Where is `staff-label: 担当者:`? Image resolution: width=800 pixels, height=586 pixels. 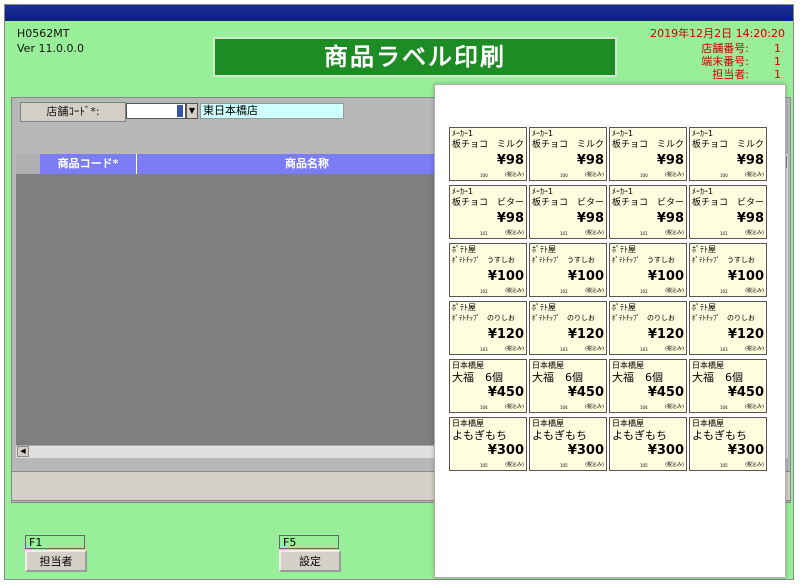
staff-label: 担当者: is located at coordinates (730, 74).